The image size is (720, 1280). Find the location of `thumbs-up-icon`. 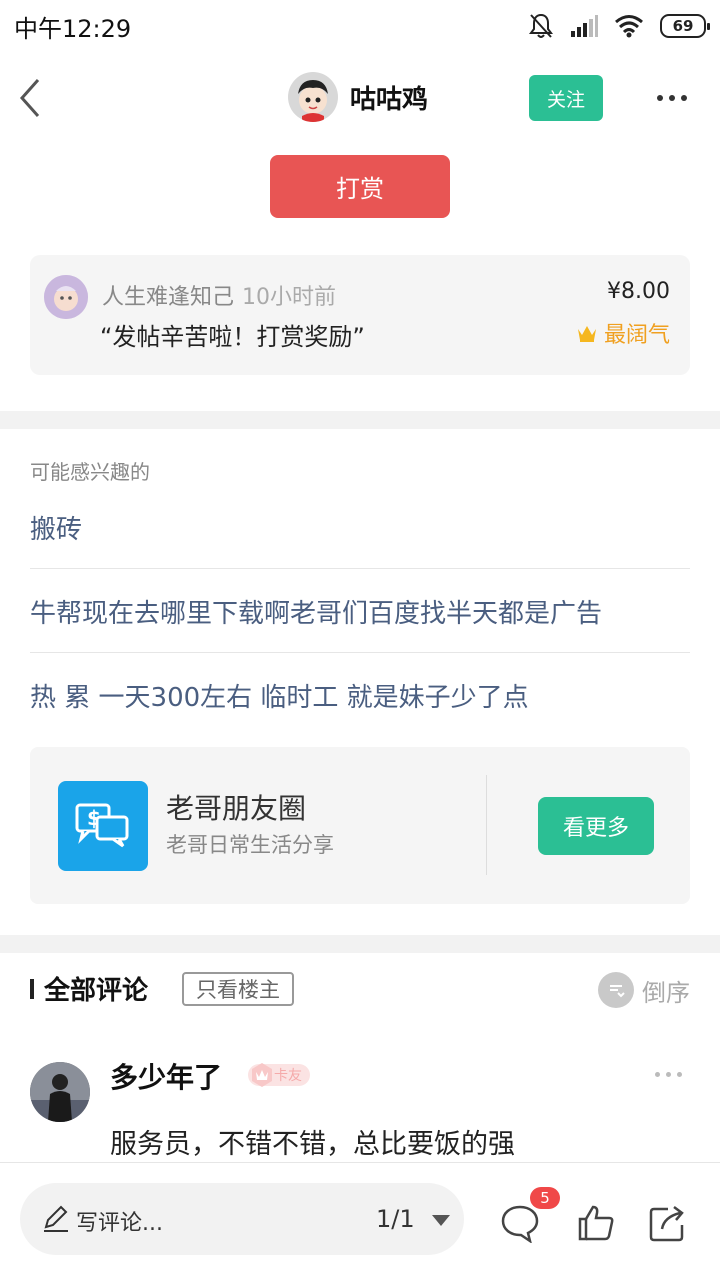

thumbs-up-icon is located at coordinates (596, 1223).